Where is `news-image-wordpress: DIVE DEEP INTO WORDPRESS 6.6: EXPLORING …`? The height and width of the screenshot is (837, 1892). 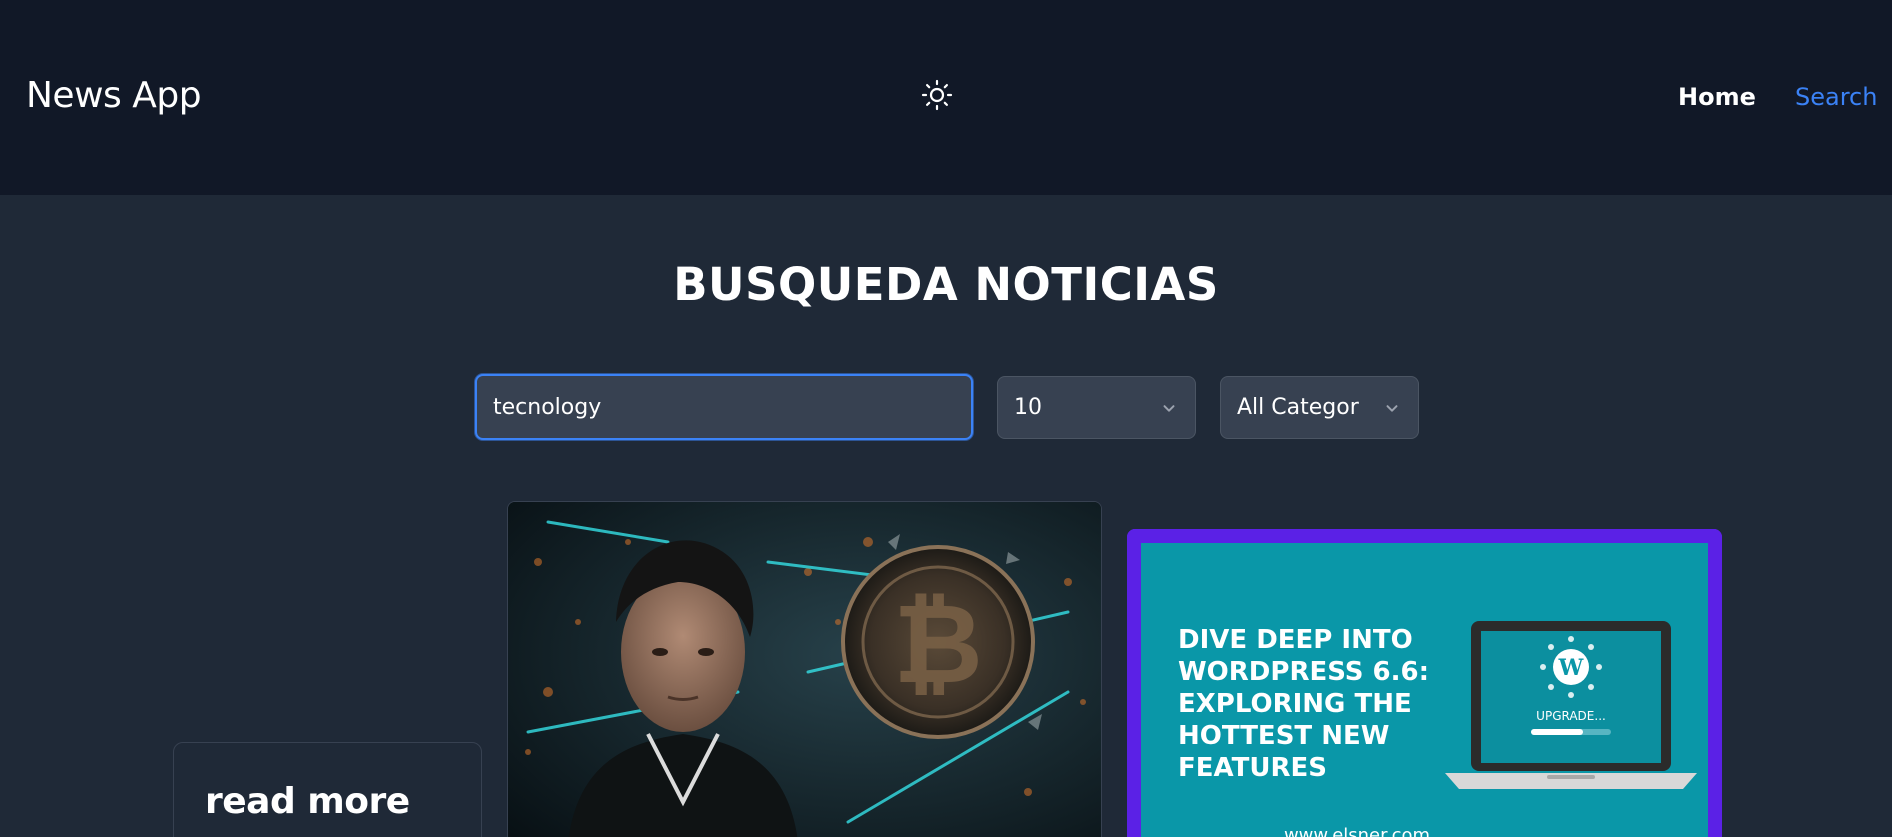
news-image-wordpress: DIVE DEEP INTO WORDPRESS 6.6: EXPLORING … is located at coordinates (1424, 683).